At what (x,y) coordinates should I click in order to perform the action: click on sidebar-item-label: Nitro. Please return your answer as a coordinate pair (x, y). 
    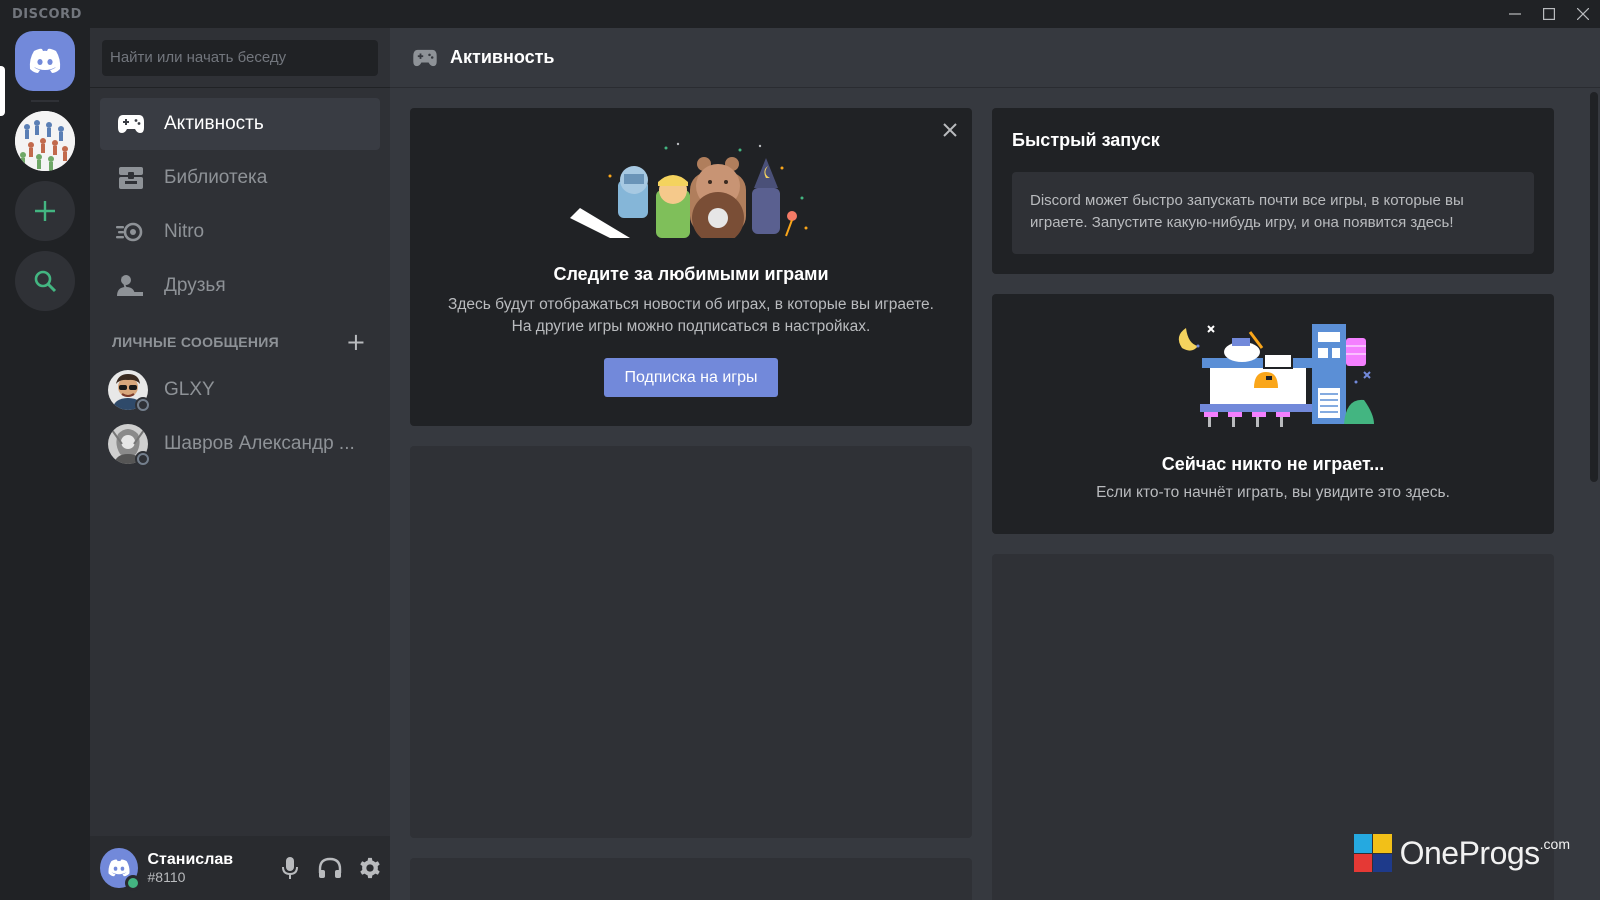
    Looking at the image, I should click on (184, 231).